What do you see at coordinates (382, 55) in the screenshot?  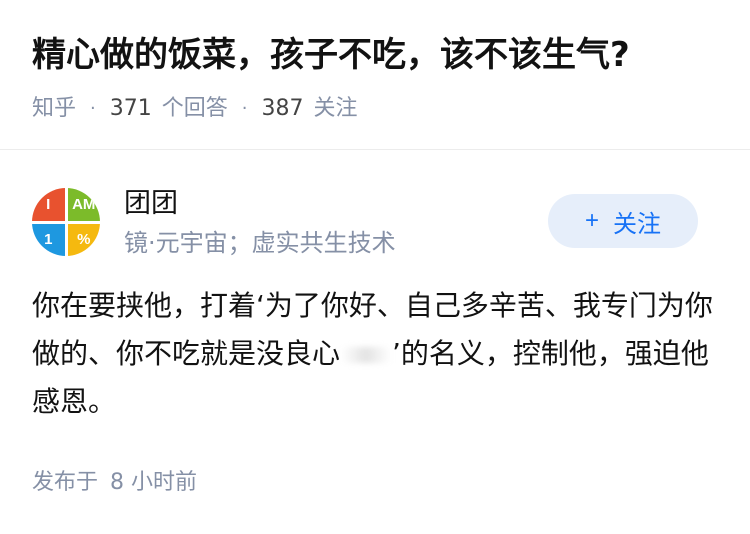 I see `question-title: 精心做的饭菜，孩子不吃，该不该生气?` at bounding box center [382, 55].